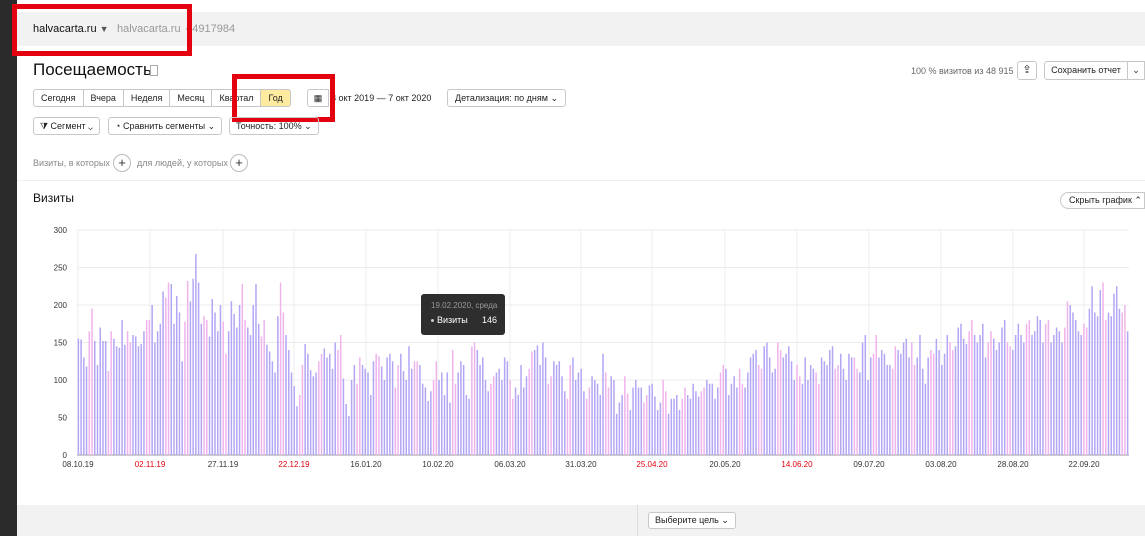  What do you see at coordinates (687, 520) in the screenshot?
I see `goal-label: Выберите цель` at bounding box center [687, 520].